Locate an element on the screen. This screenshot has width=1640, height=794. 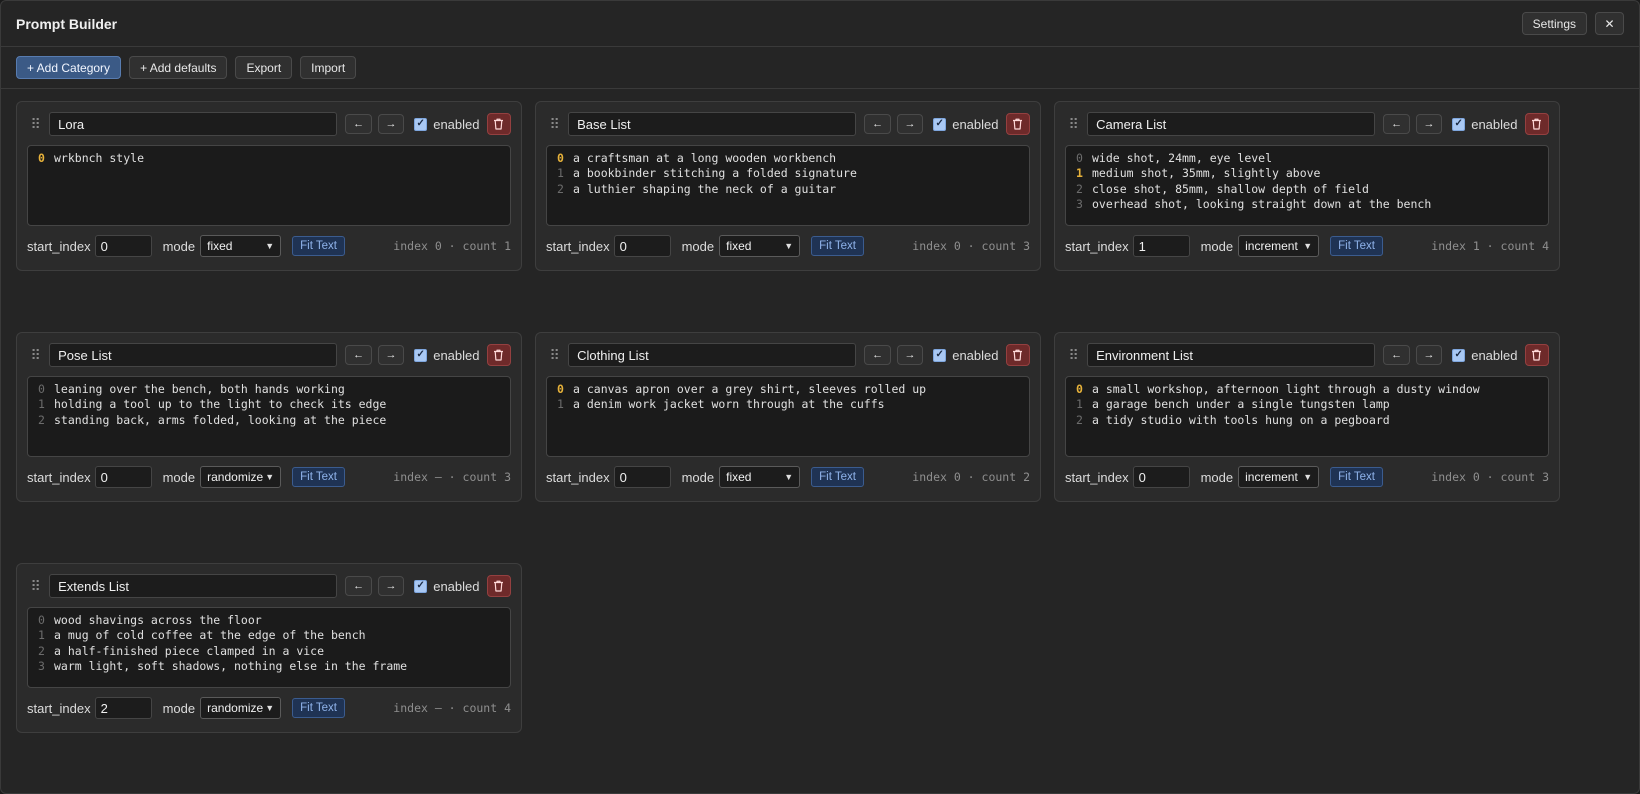
enabled-label: enabled is located at coordinates (456, 355).